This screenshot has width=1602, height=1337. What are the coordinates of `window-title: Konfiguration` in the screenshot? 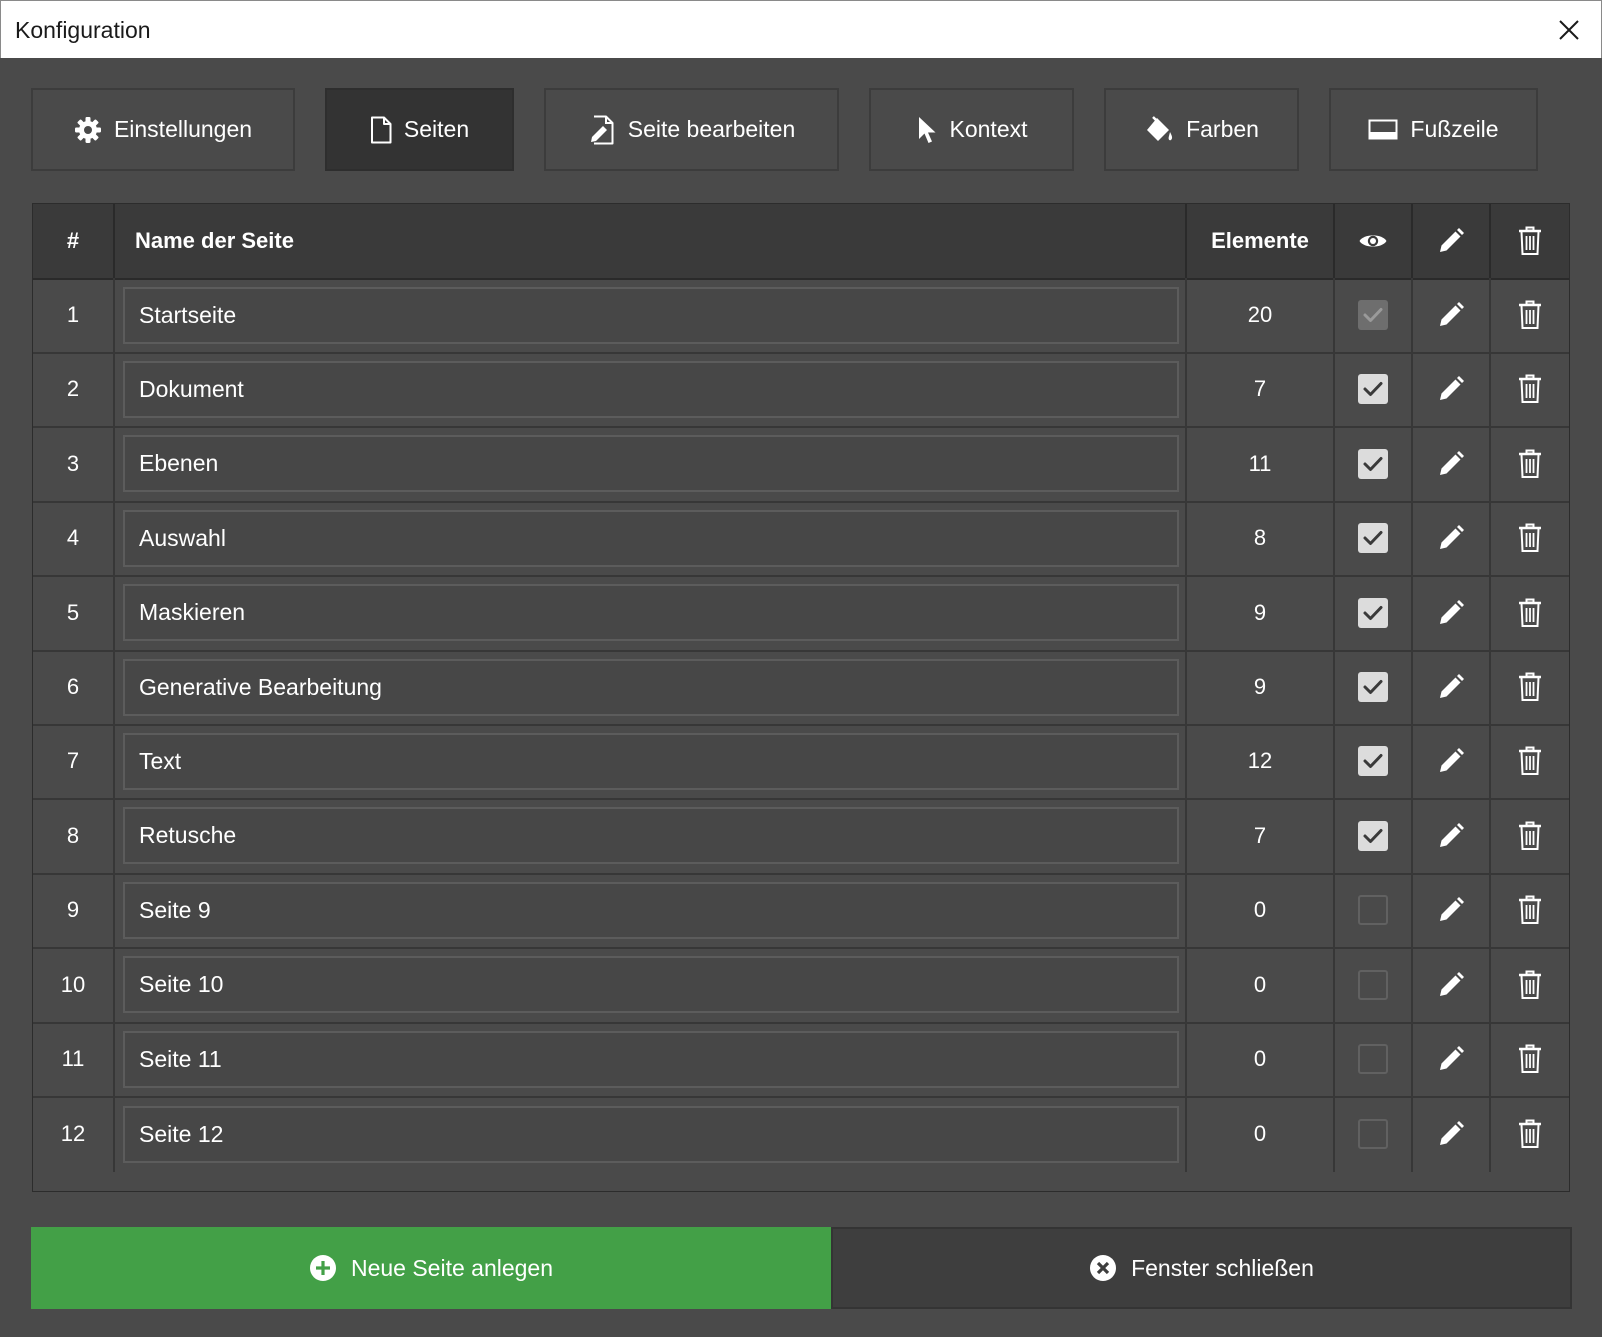 It's located at (83, 30).